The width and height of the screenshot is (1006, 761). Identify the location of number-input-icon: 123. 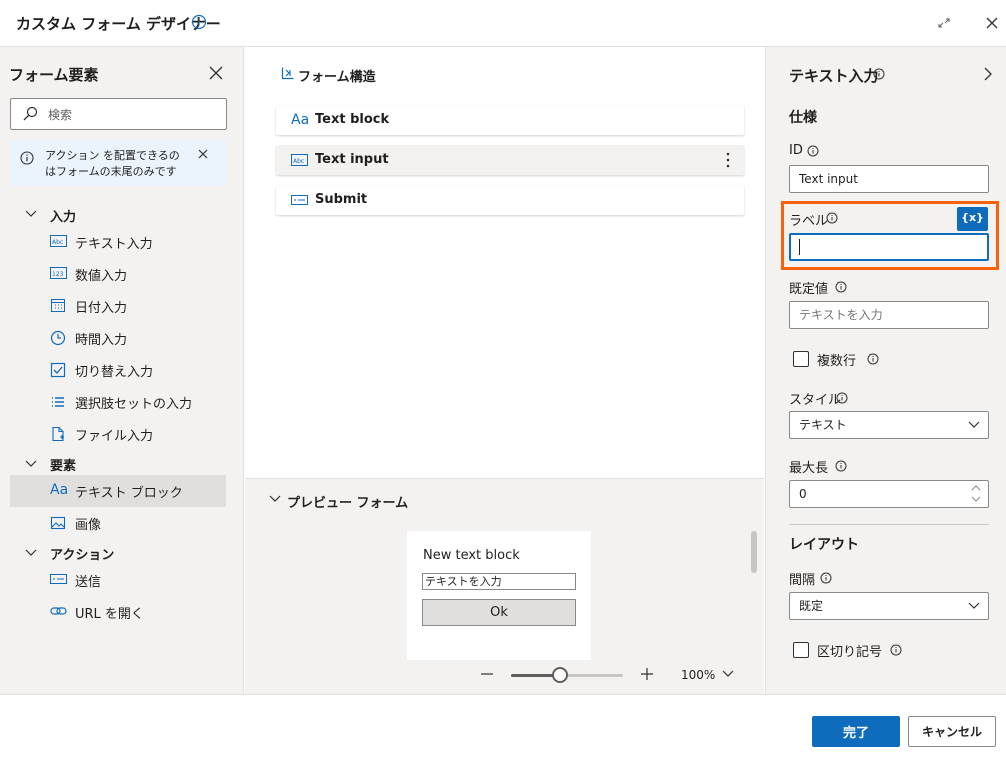
(58, 273).